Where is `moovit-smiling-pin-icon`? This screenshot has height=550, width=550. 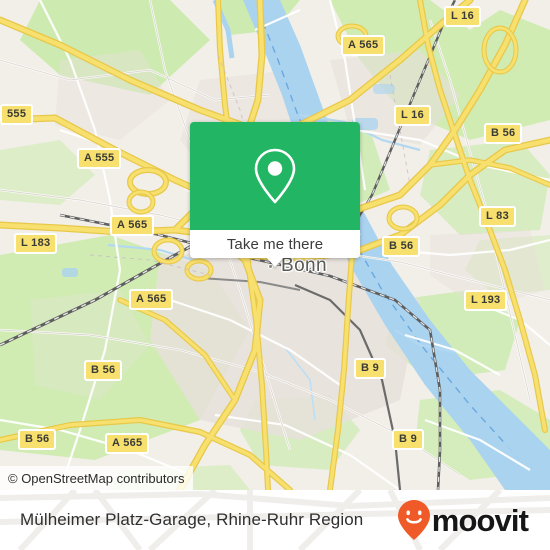
moovit-smiling-pin-icon is located at coordinates (413, 520).